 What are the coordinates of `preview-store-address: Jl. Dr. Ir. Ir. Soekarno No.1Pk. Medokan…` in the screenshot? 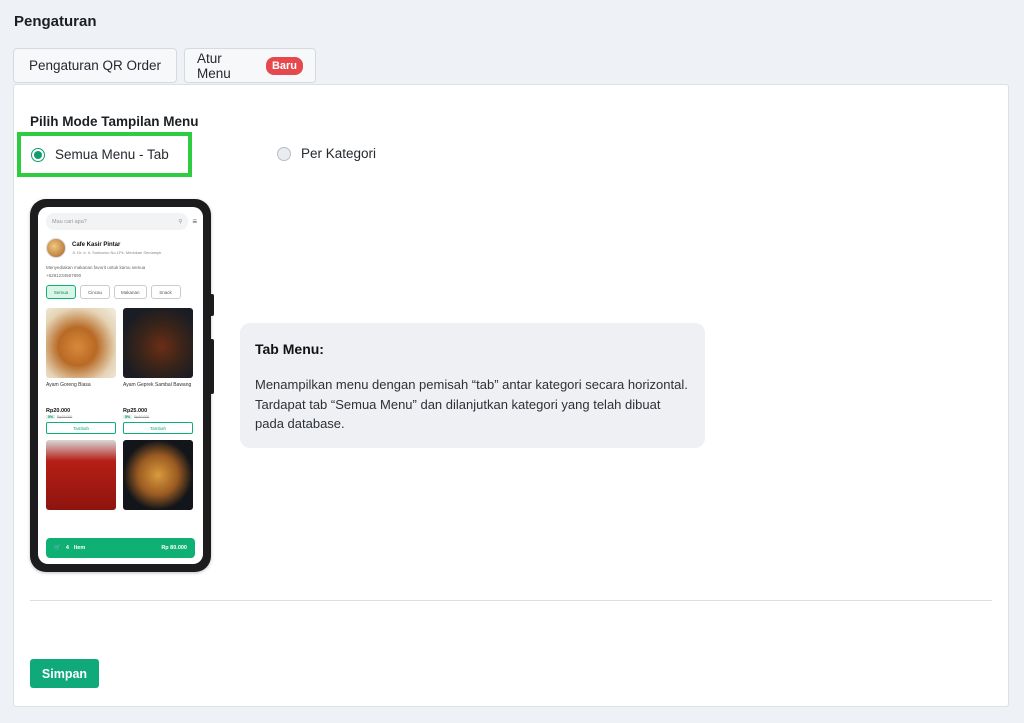 It's located at (117, 252).